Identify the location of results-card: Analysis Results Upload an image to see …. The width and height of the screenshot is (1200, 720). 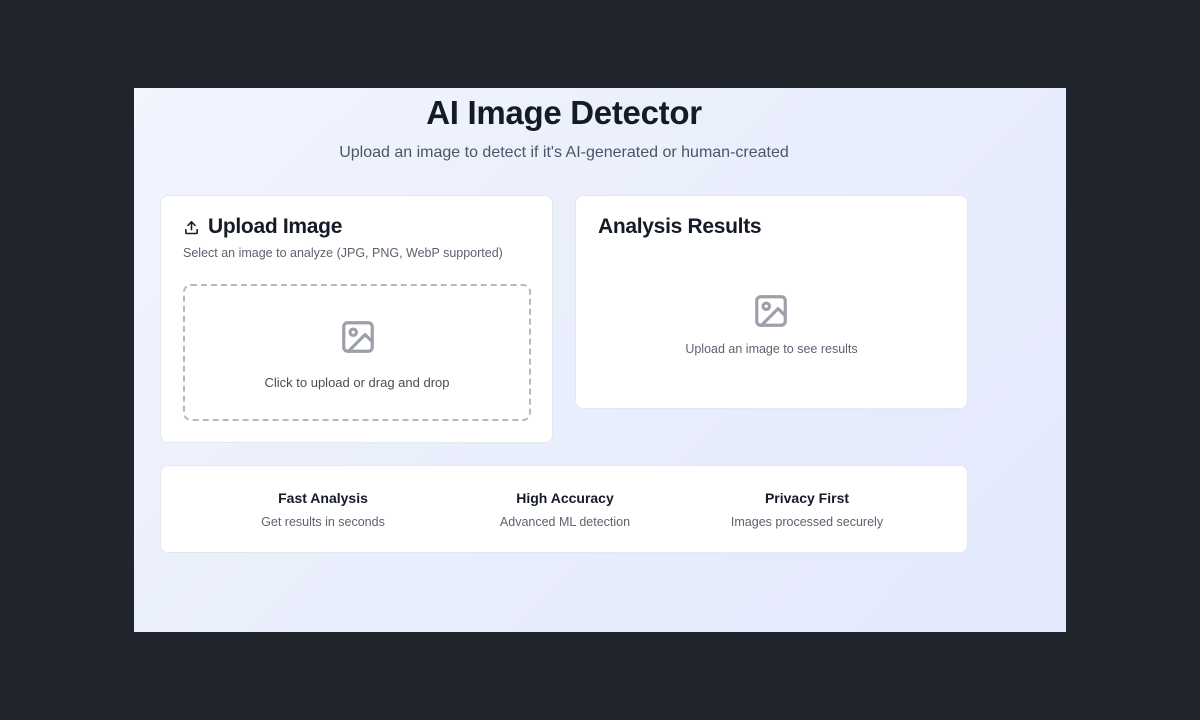
(771, 302).